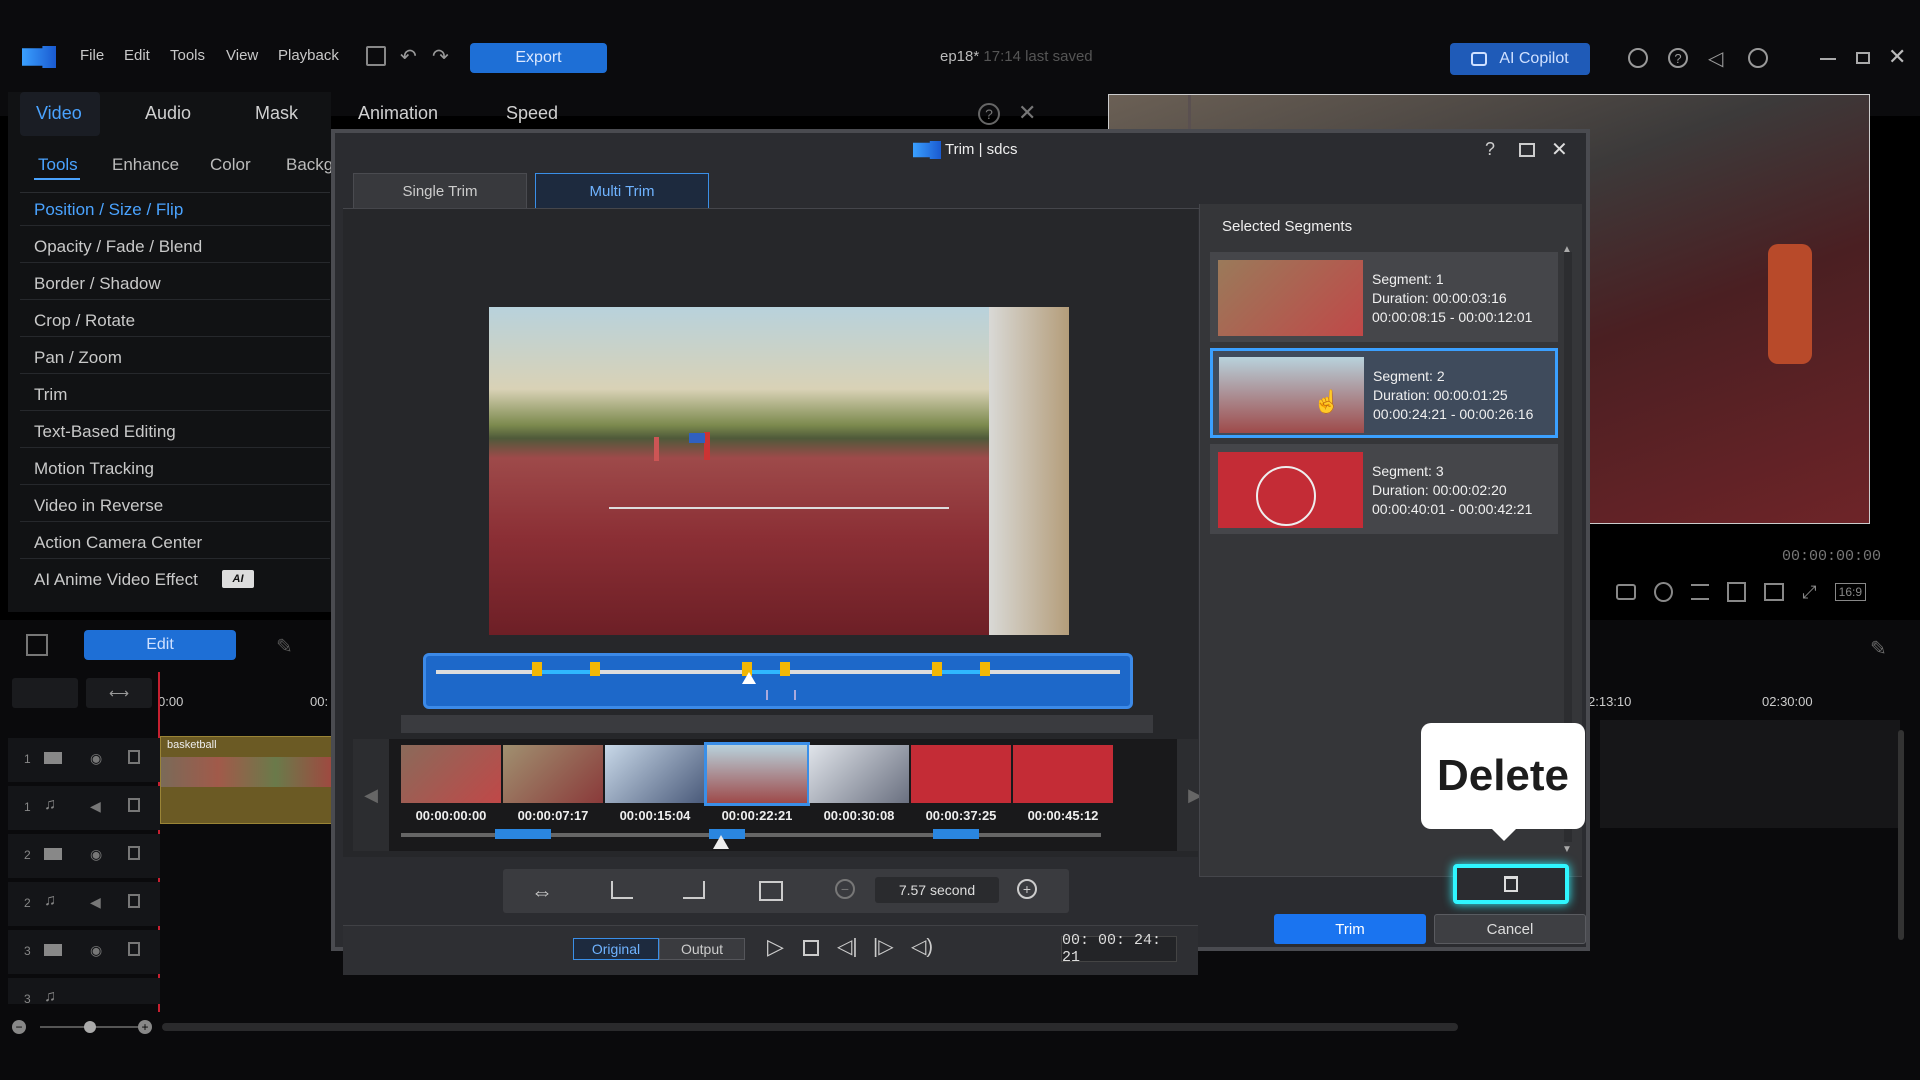  What do you see at coordinates (1700, 592) in the screenshot?
I see `subtitle-icon` at bounding box center [1700, 592].